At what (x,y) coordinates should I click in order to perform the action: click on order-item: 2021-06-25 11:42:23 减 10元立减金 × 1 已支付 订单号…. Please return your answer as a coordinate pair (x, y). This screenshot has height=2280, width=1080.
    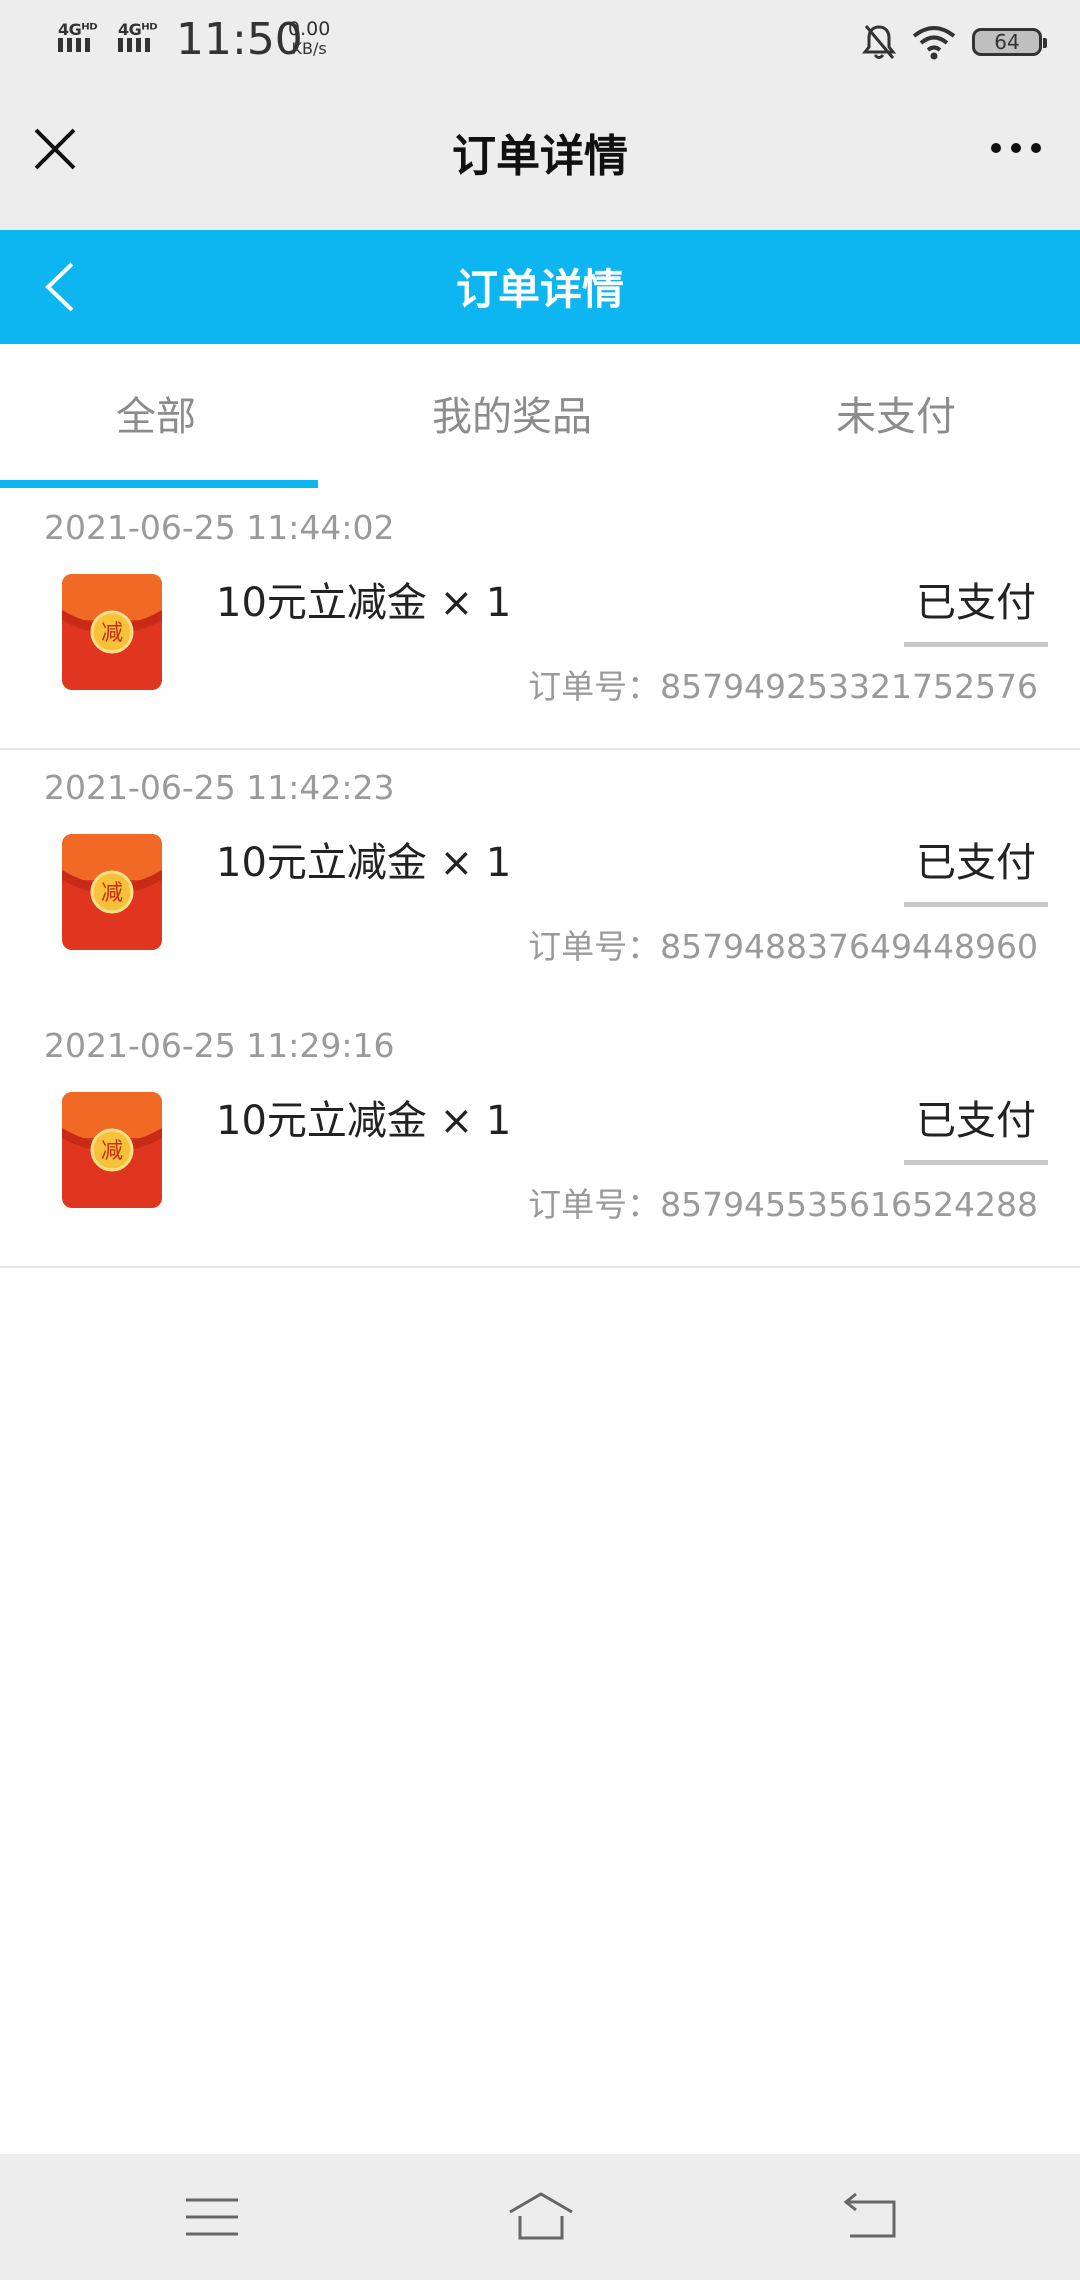
    Looking at the image, I should click on (540, 880).